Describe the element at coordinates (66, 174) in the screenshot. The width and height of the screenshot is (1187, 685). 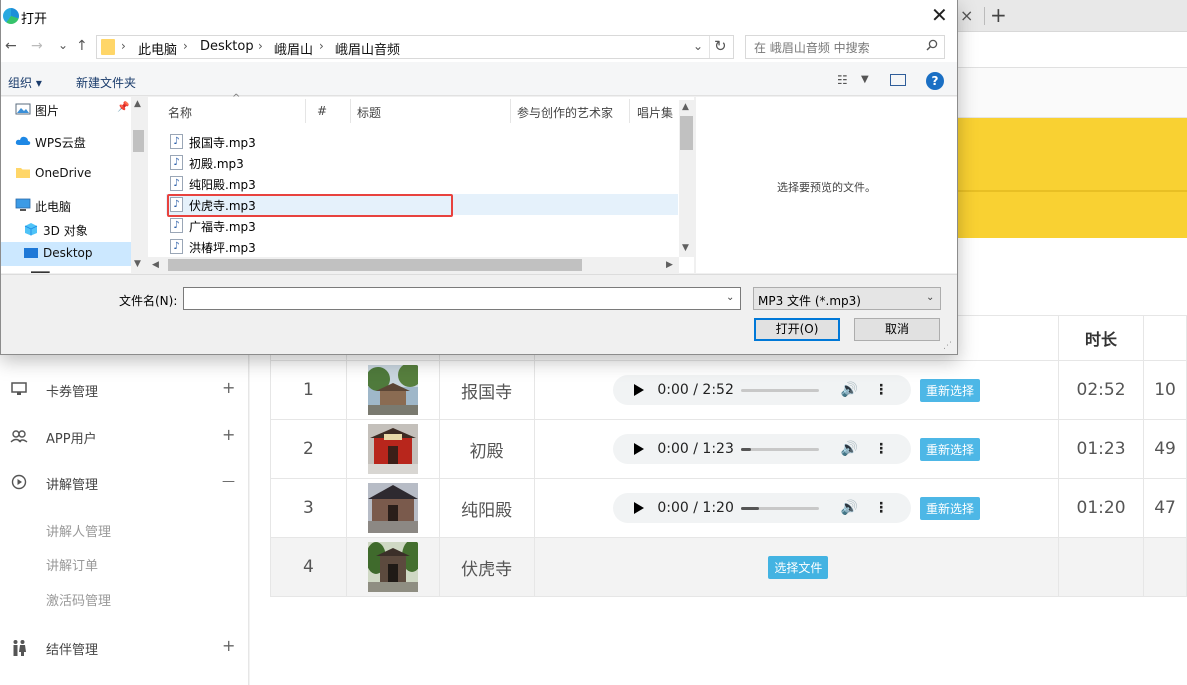
I see `nav-item-onedrive: OneDrive` at that location.